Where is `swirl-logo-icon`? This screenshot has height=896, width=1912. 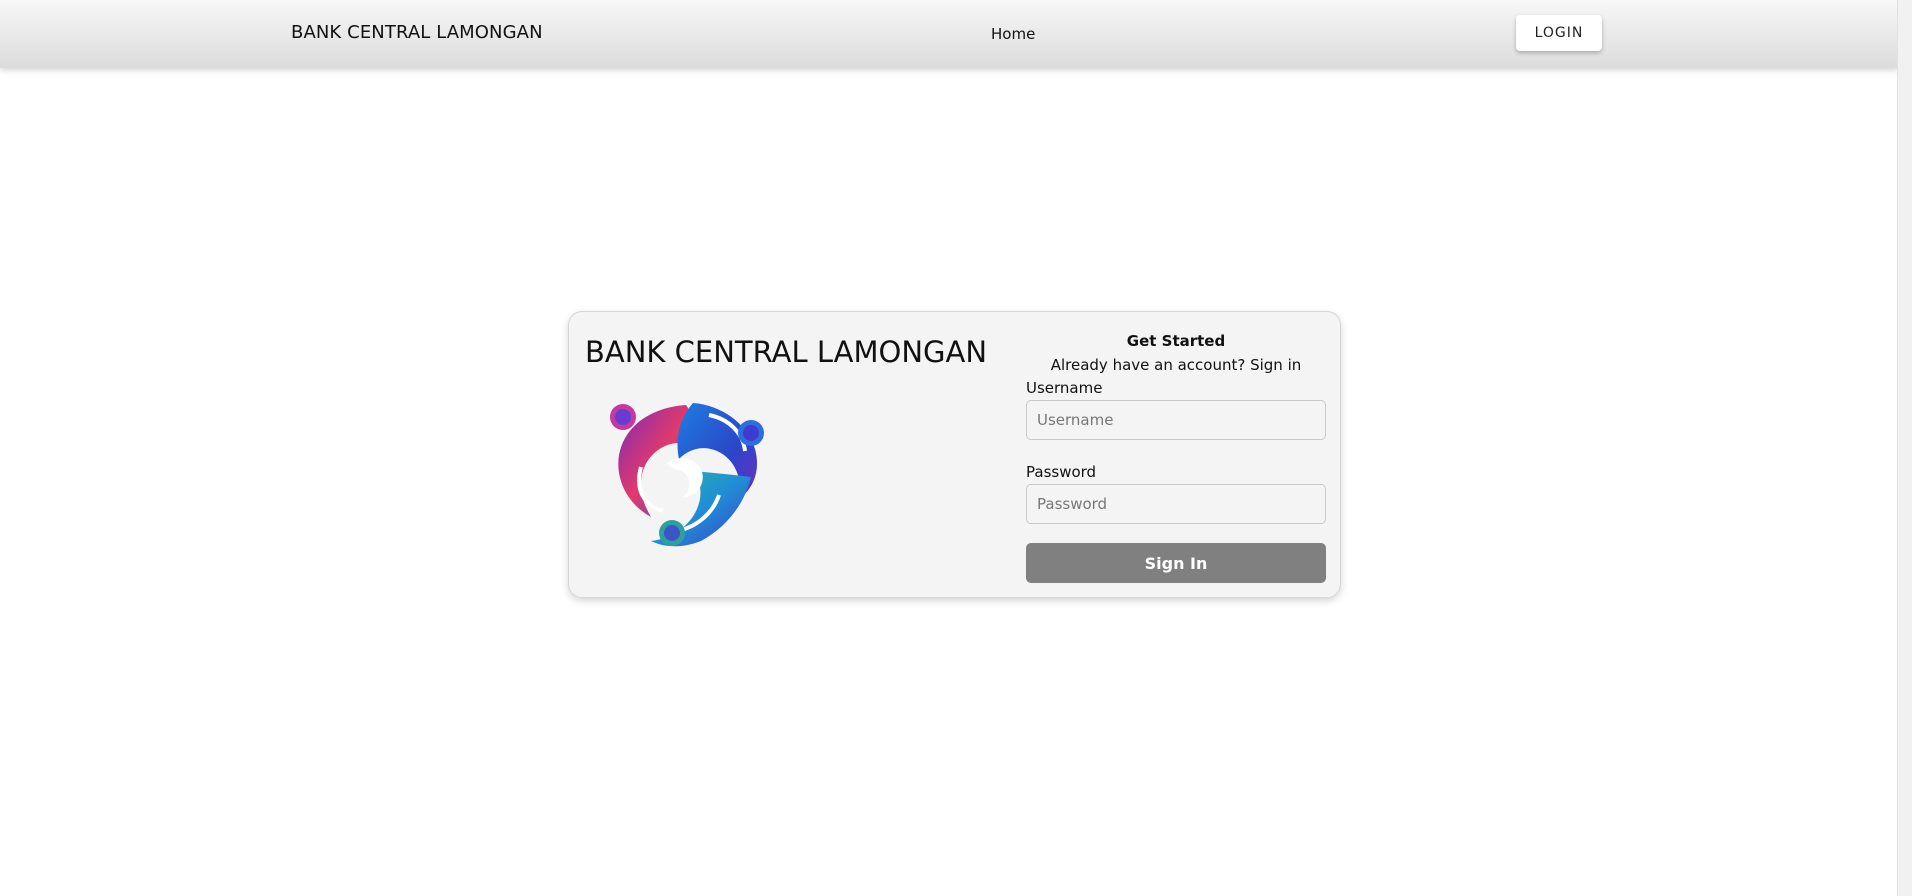 swirl-logo-icon is located at coordinates (687, 475).